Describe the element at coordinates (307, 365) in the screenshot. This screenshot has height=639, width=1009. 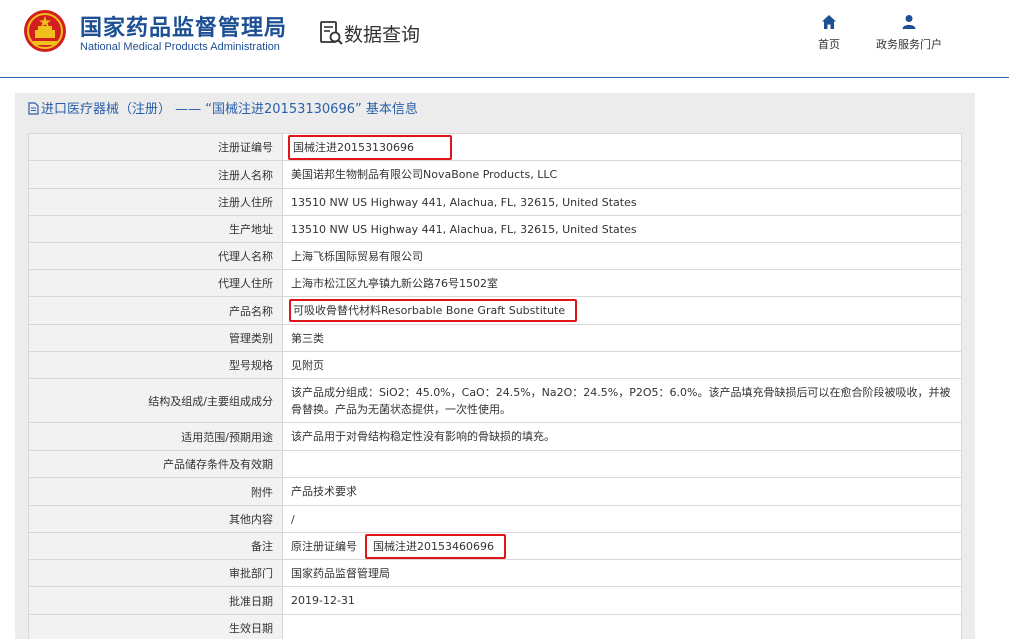
I see `row-value-text: 见附页` at that location.